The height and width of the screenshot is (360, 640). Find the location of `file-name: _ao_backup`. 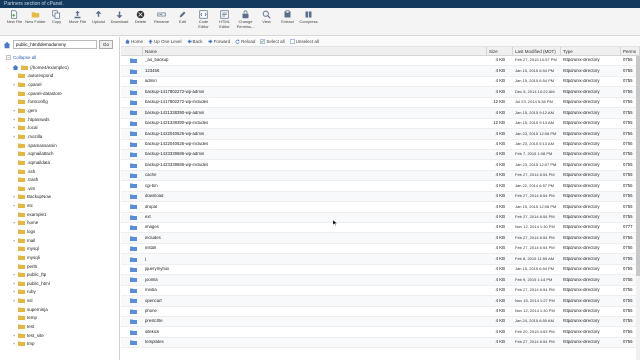

file-name: _ao_backup is located at coordinates (315, 60).